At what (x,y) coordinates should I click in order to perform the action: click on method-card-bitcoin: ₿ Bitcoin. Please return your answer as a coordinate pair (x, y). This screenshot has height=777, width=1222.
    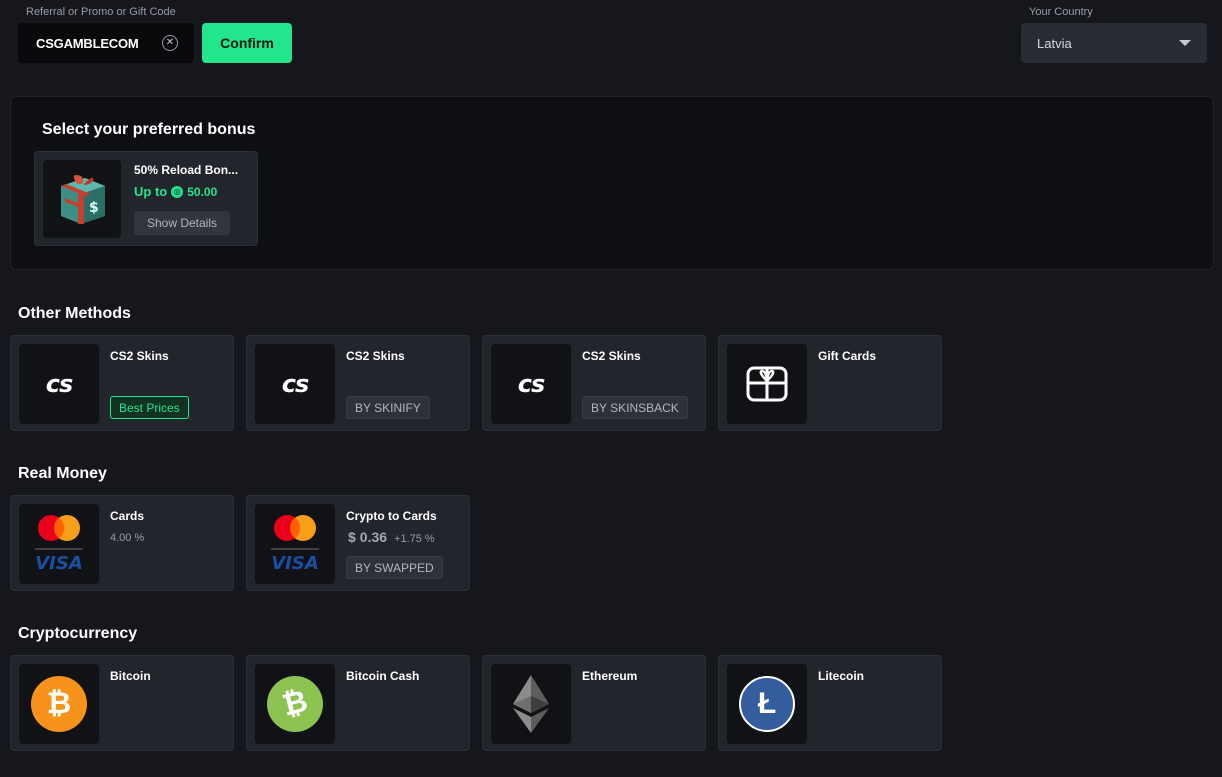
    Looking at the image, I should click on (122, 703).